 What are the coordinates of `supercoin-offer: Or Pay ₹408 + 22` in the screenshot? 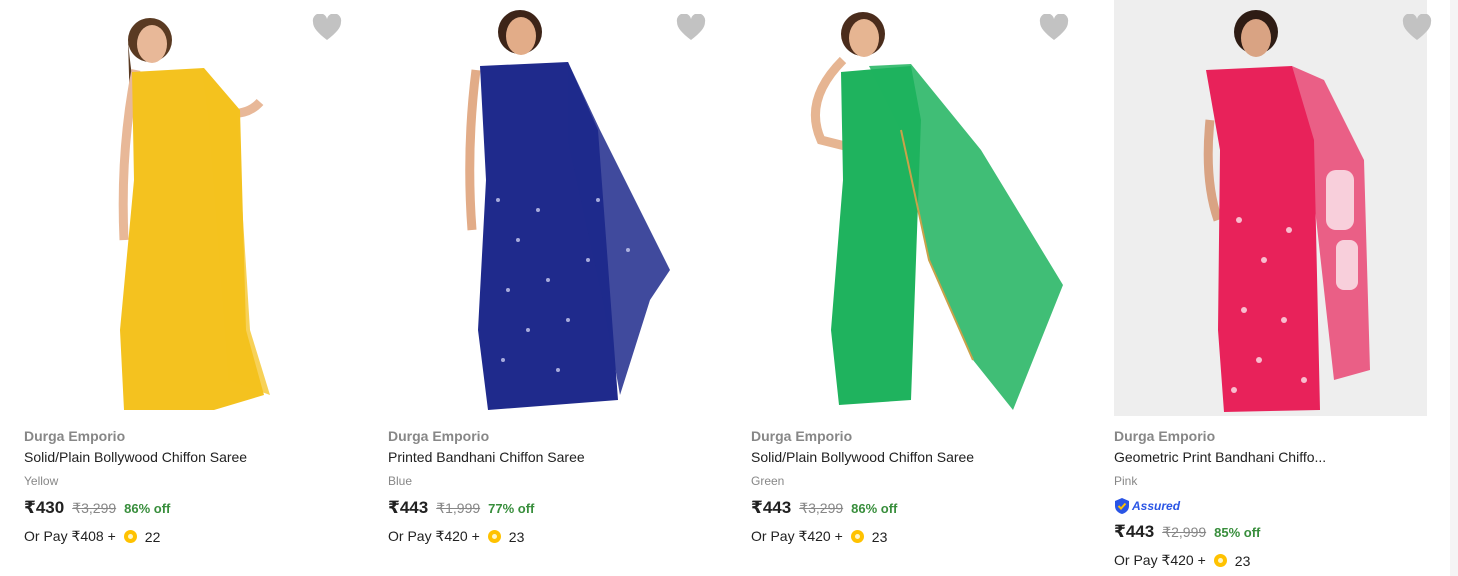 It's located at (92, 536).